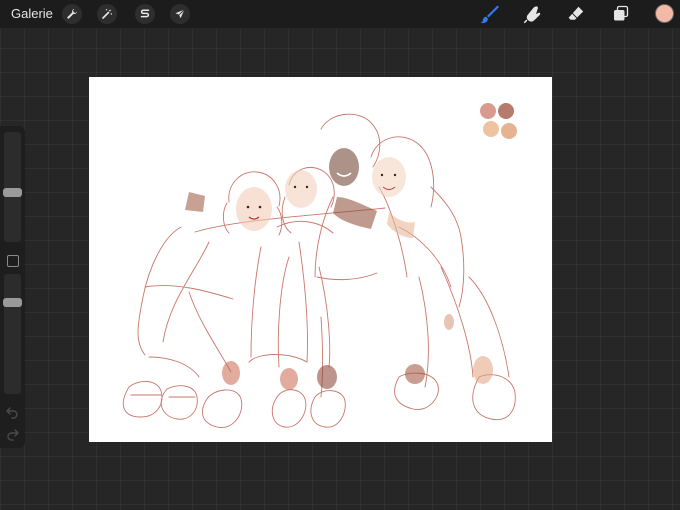 Image resolution: width=680 pixels, height=510 pixels. I want to click on left-sidebar, so click(12, 287).